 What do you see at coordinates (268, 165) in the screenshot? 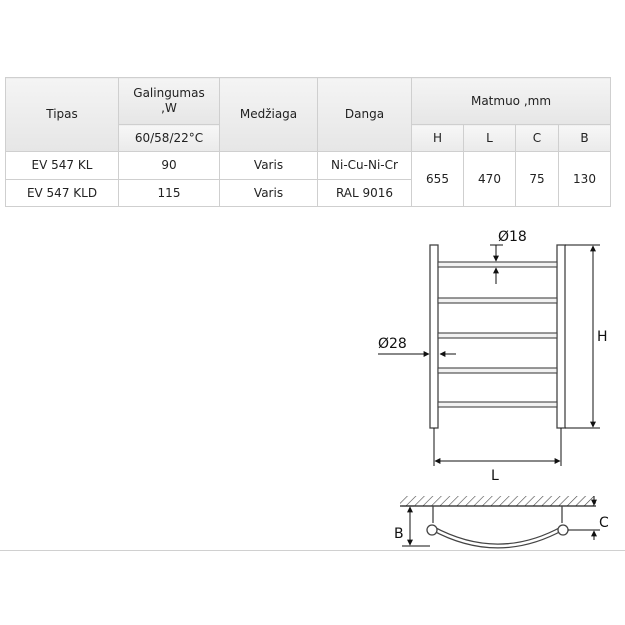
I see `row1-medziaga: Varis` at bounding box center [268, 165].